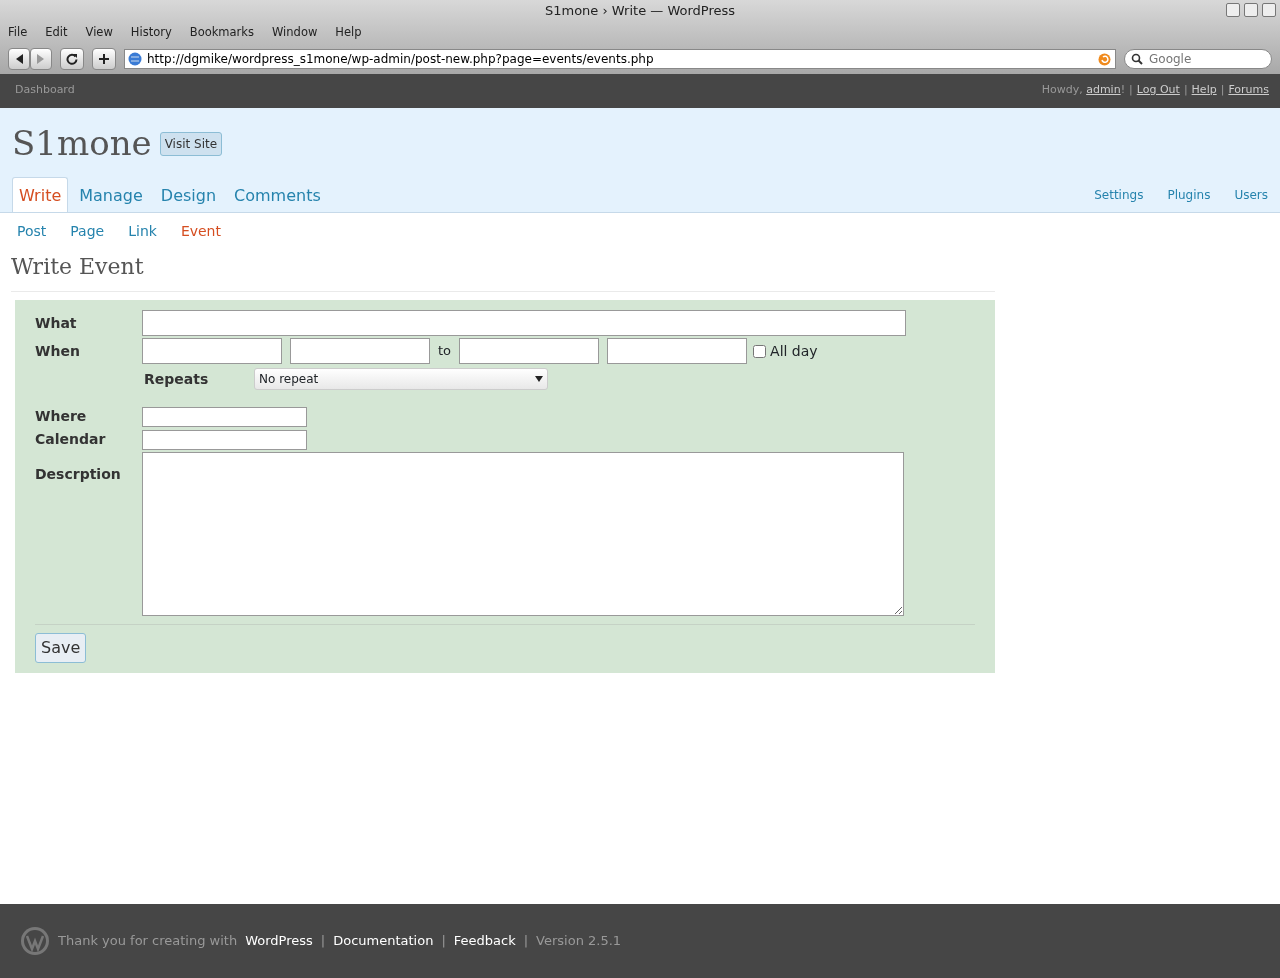 This screenshot has height=978, width=1280. I want to click on search-field: Google, so click(1198, 59).